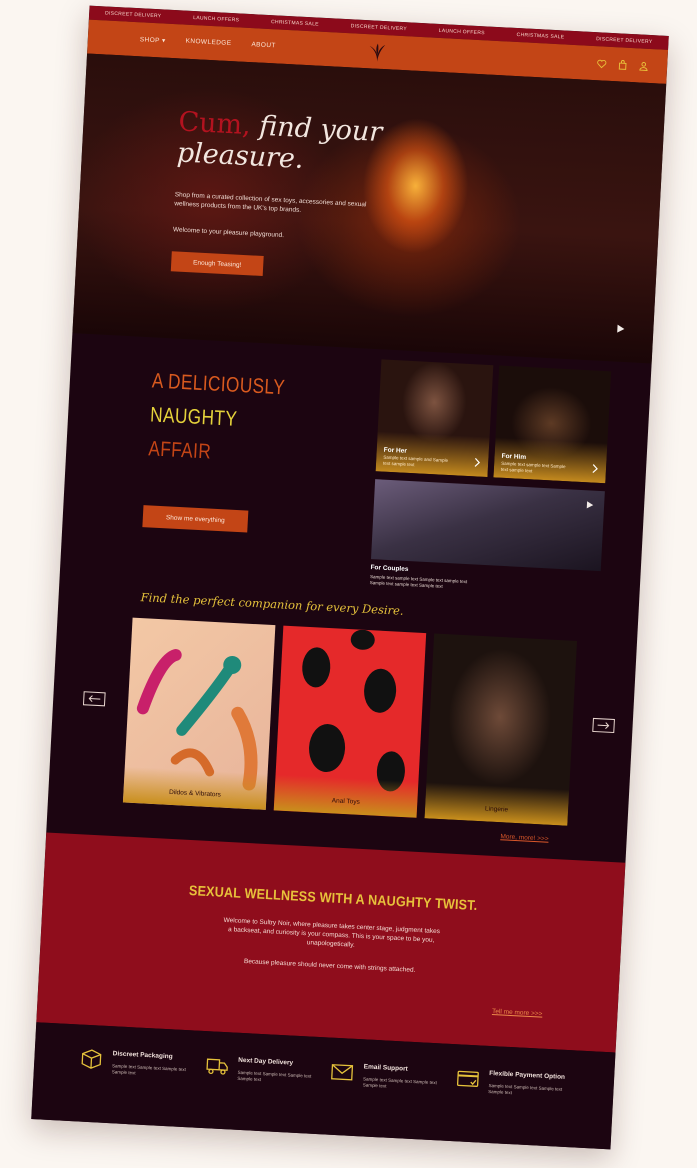 This screenshot has width=697, height=1168. I want to click on carousel-prev-button, so click(94, 699).